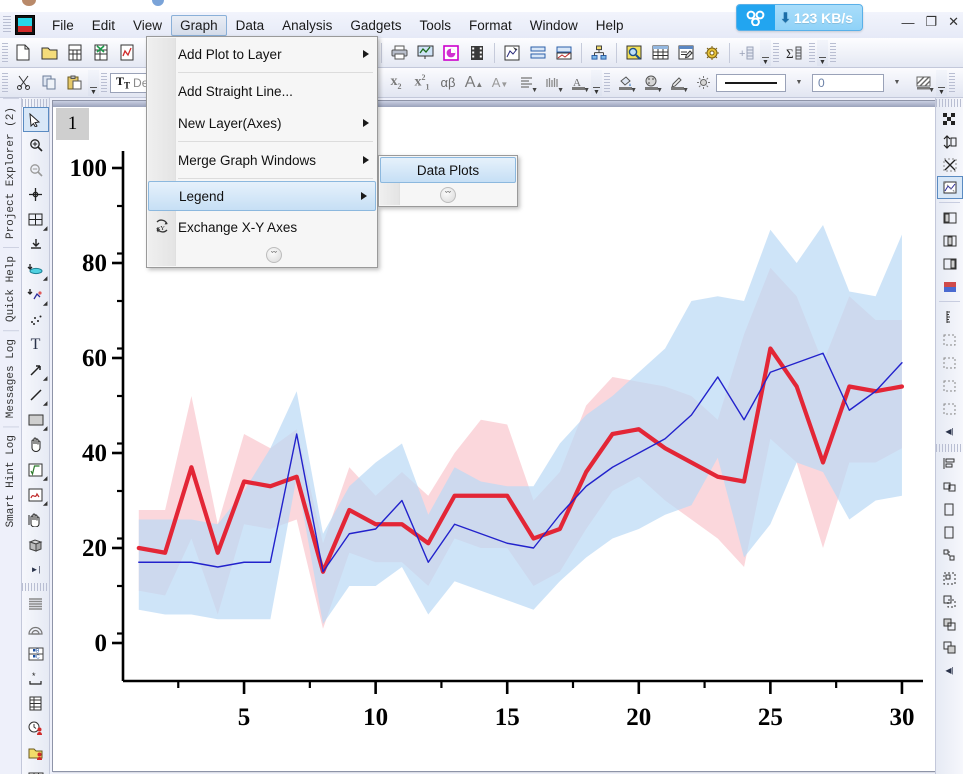 This screenshot has height=774, width=963. I want to click on arrow-tool-icon: ◢, so click(36, 369).